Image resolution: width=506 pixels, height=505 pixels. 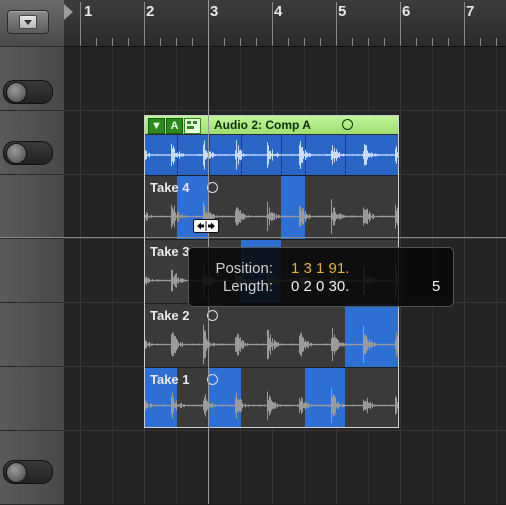 What do you see at coordinates (206, 226) in the screenshot?
I see `resize-cursor-icon` at bounding box center [206, 226].